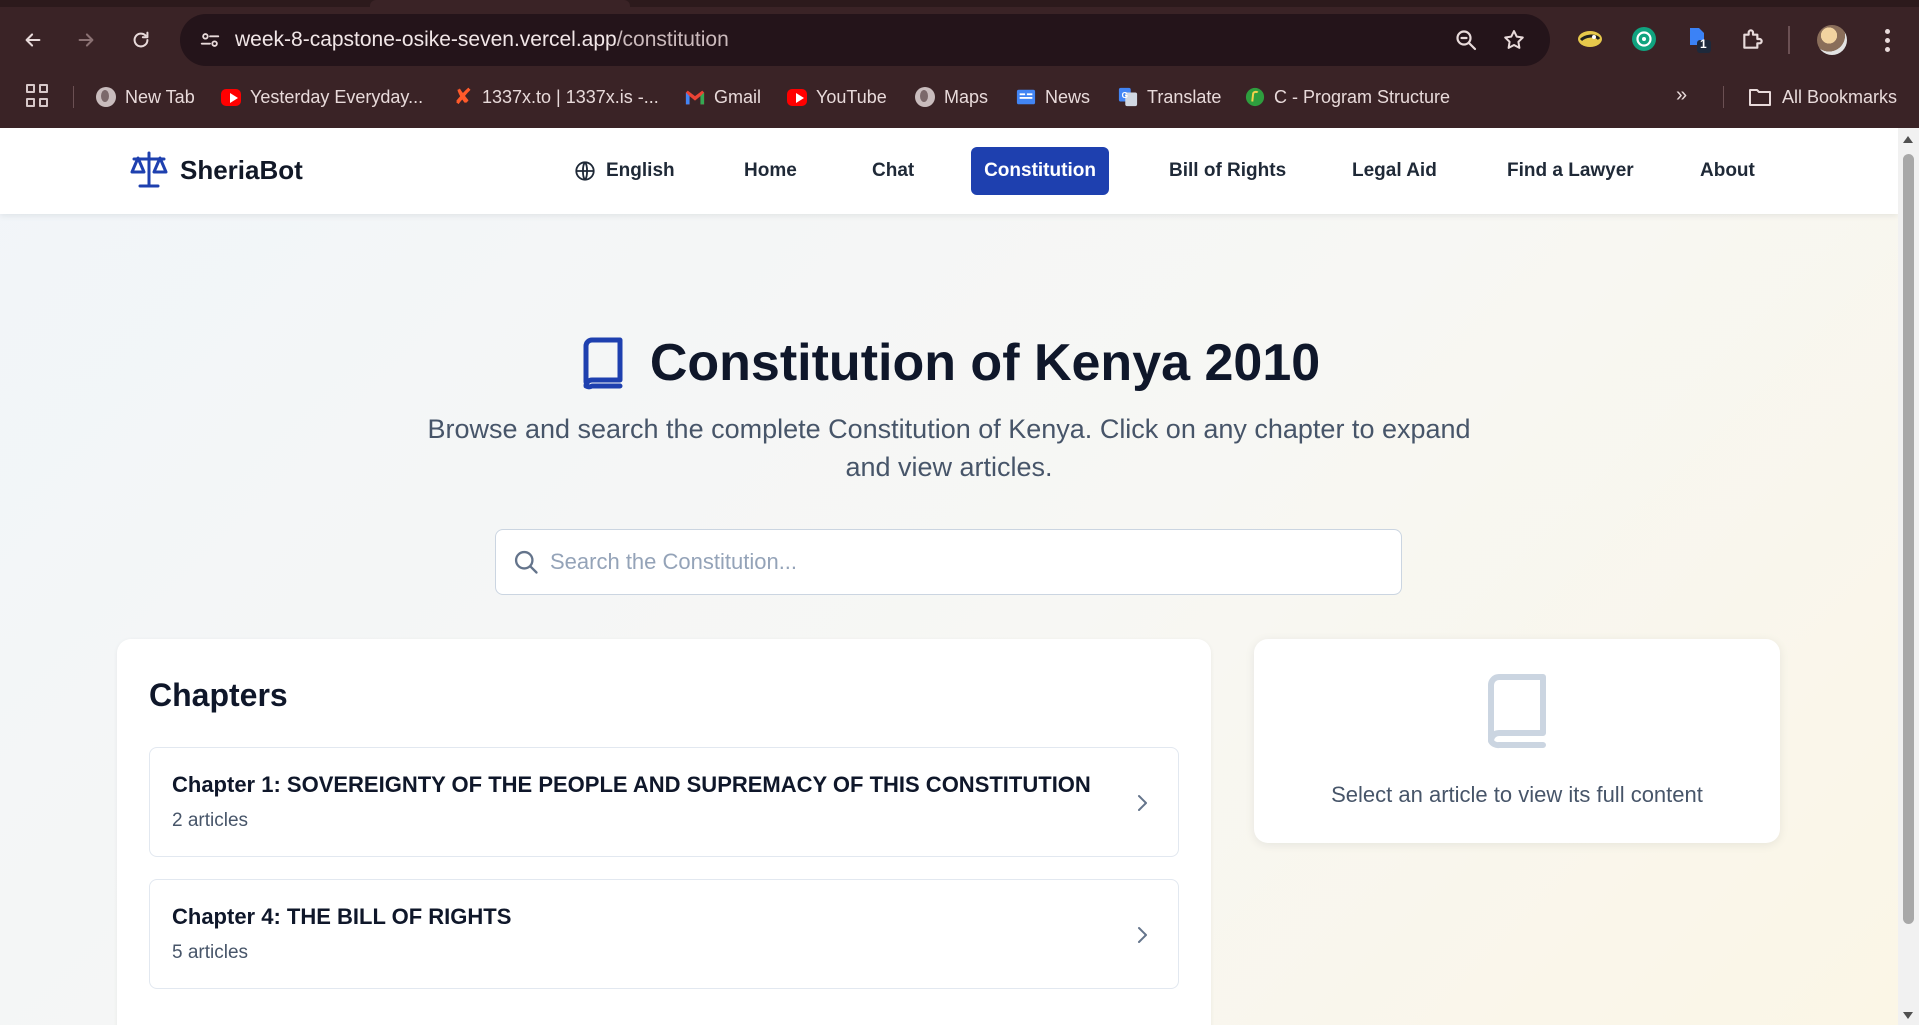 The image size is (1919, 1025). Describe the element at coordinates (664, 934) in the screenshot. I see `chapter-item: Chapter 4: THE BILL OF RIGHTS 5 articles` at that location.